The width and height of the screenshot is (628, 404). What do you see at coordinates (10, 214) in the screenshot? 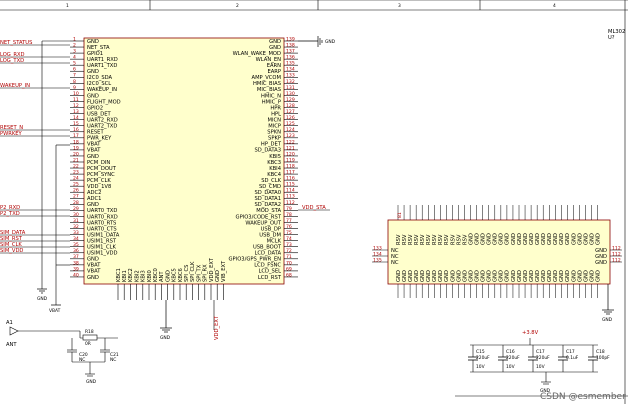
I see `net-label: P2_TXD` at bounding box center [10, 214].